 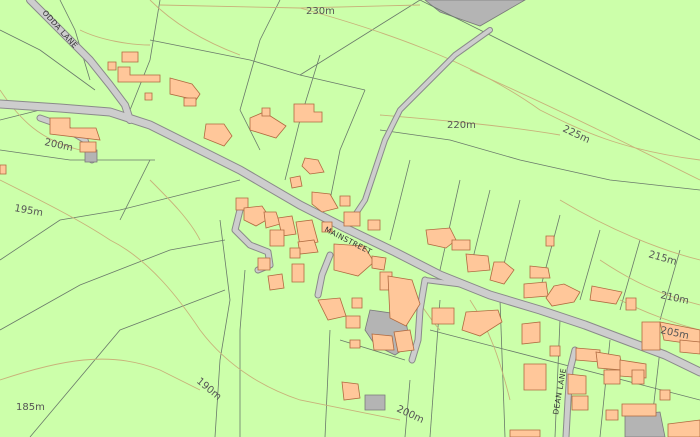 I want to click on contour-label-185: 185m, so click(x=30, y=407).